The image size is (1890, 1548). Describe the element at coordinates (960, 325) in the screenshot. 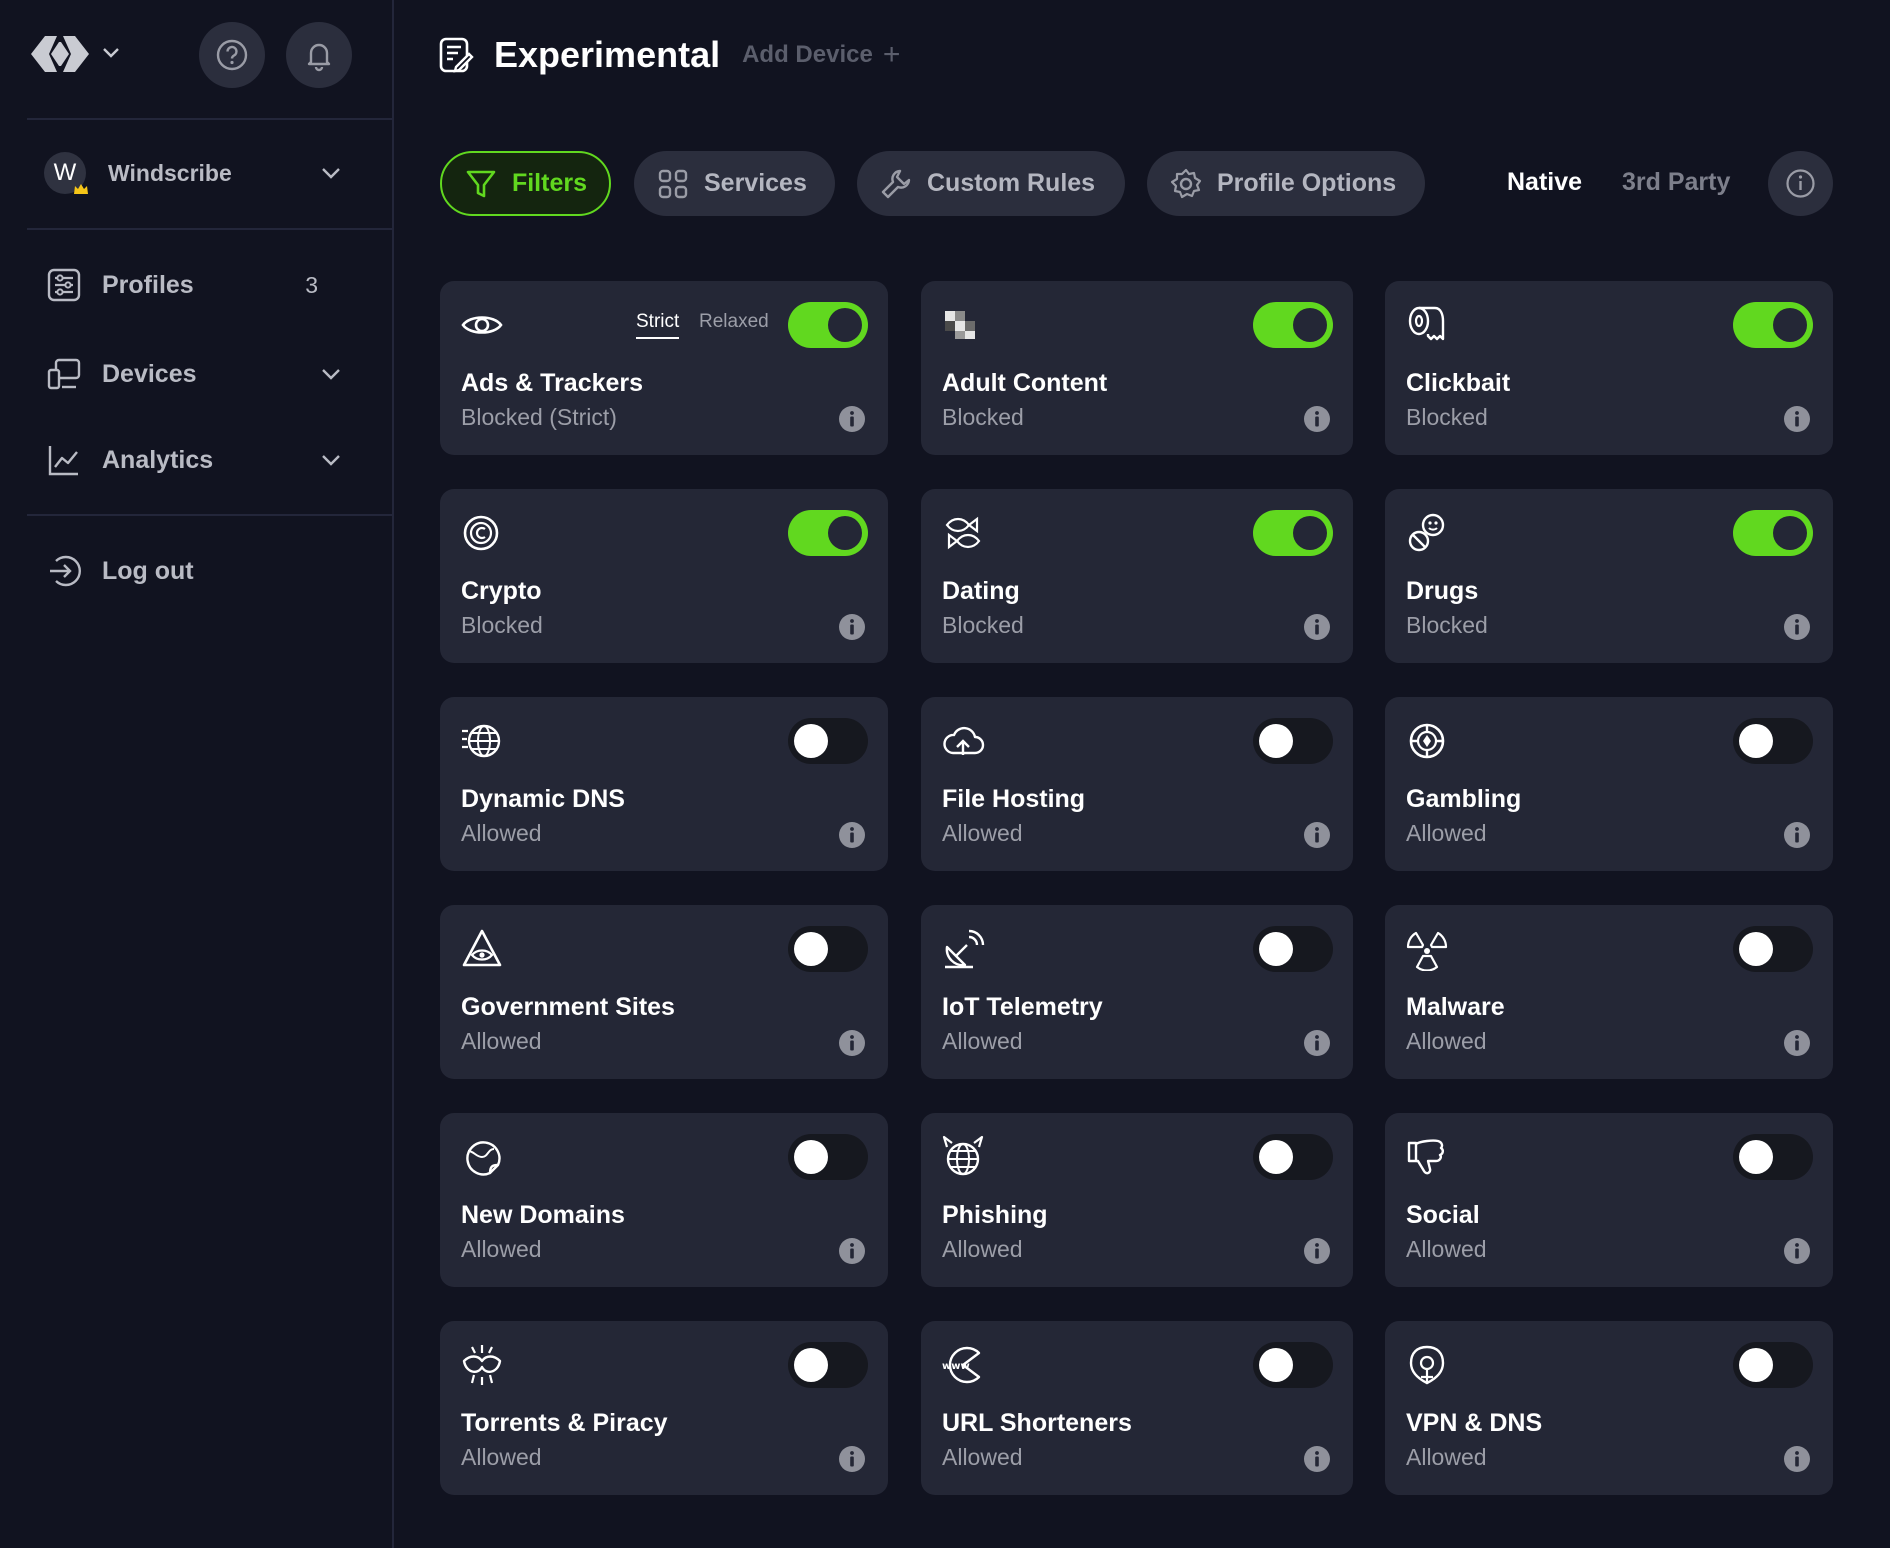

I see `pixelated-icon` at that location.